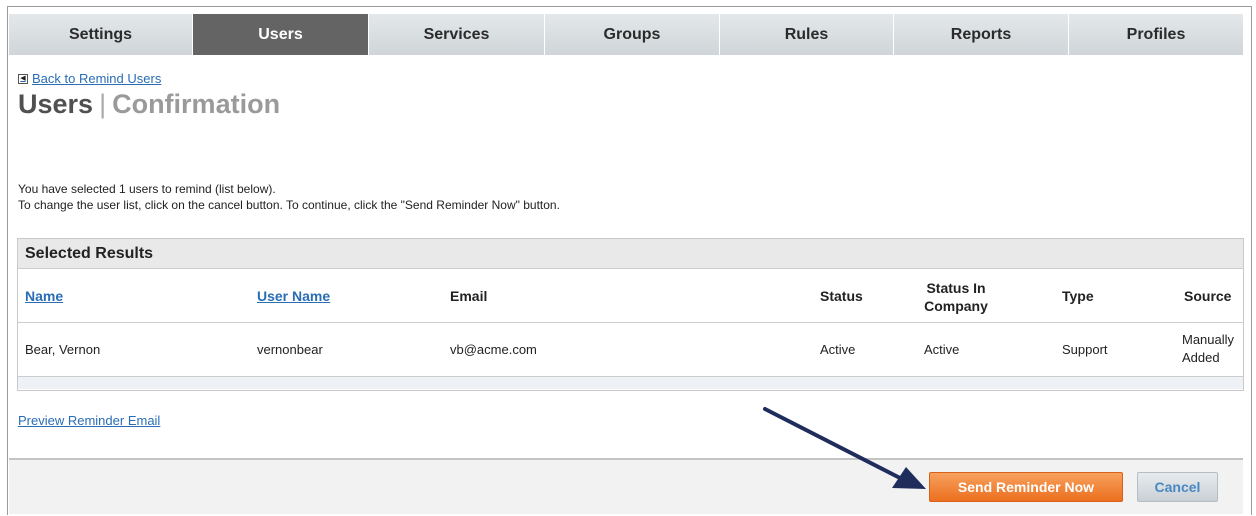 The image size is (1256, 516). I want to click on arrow-left-icon: ◀, so click(23, 78).